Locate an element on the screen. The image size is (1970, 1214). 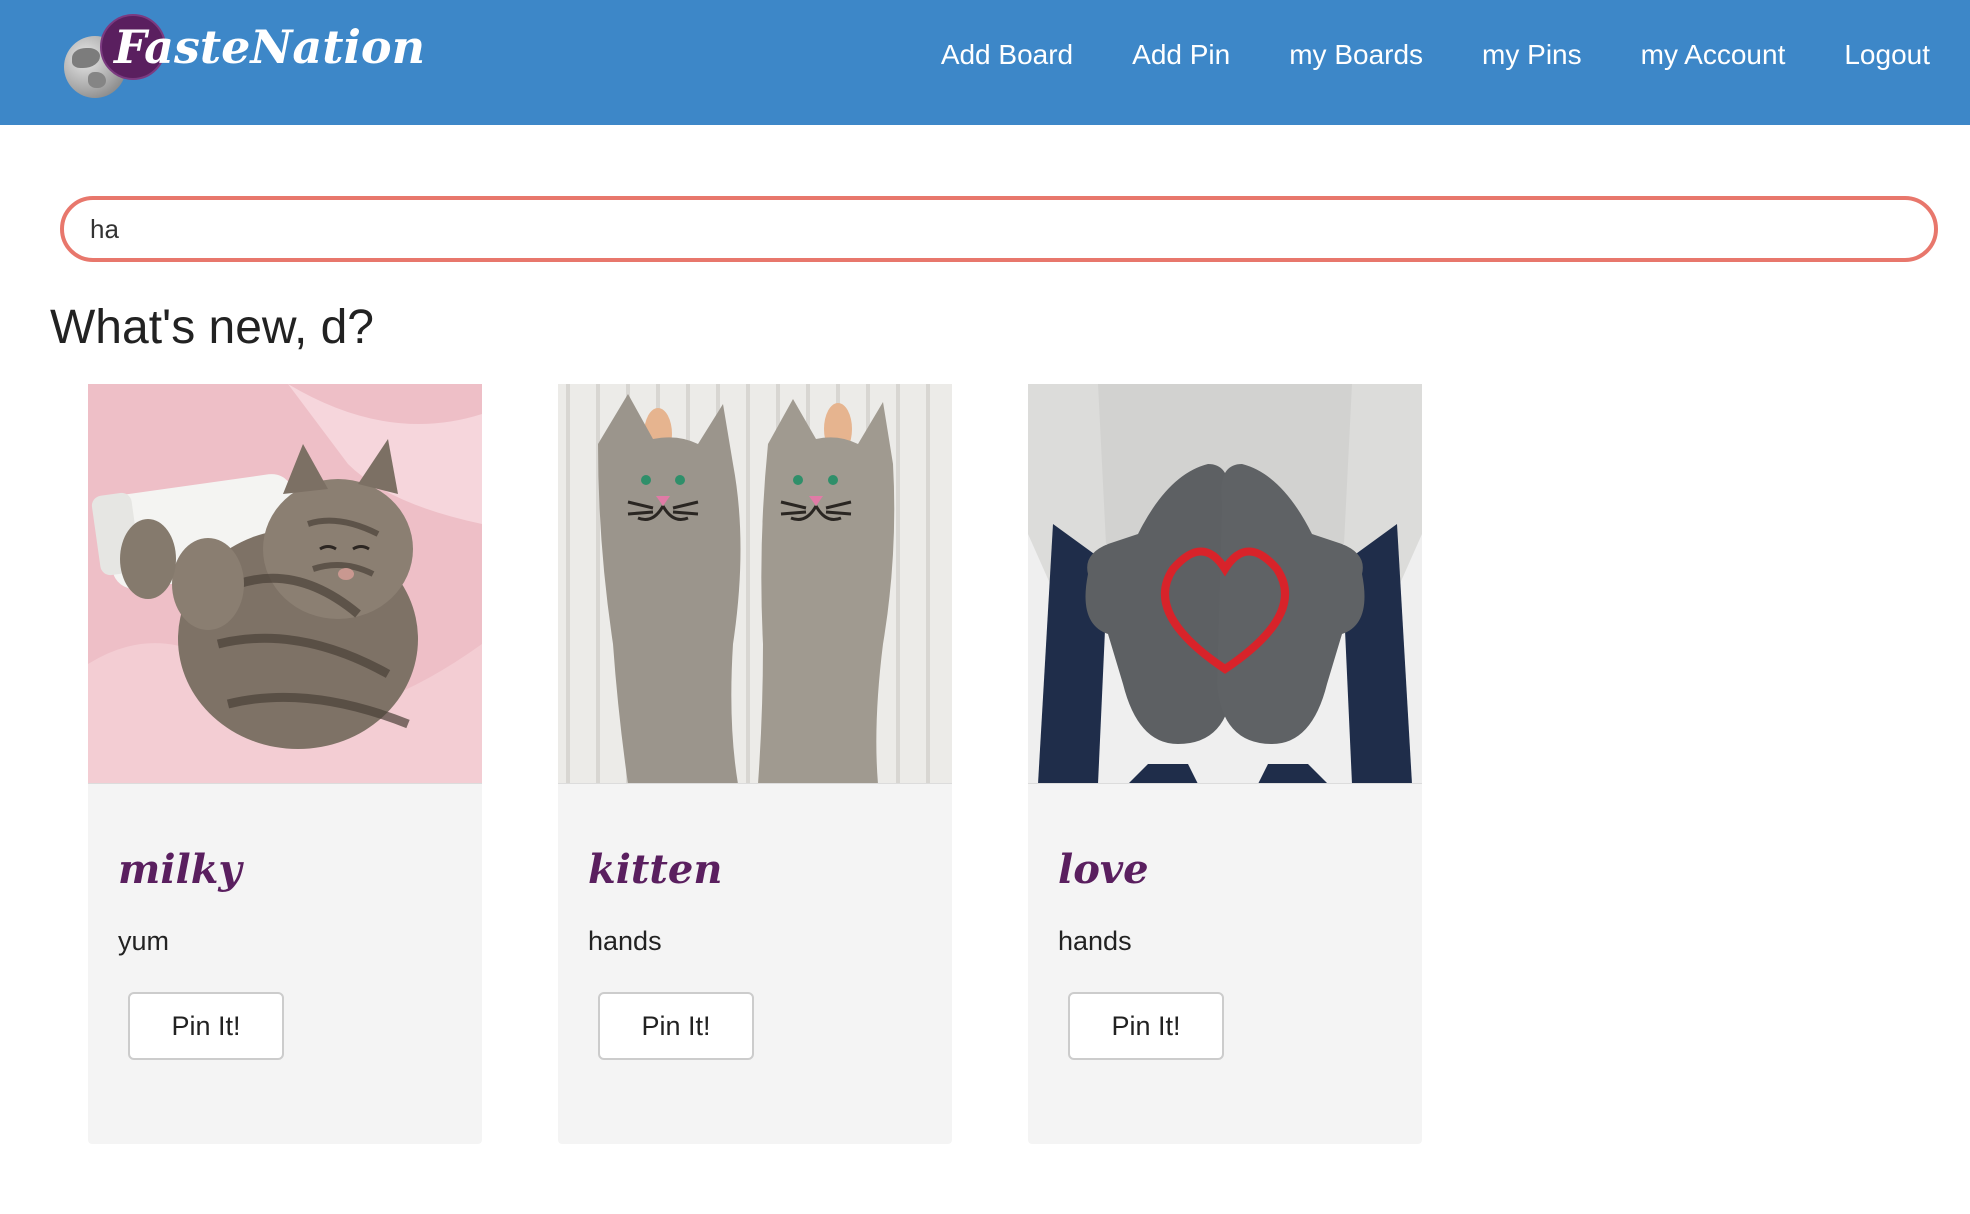
nav-my-account: my Account is located at coordinates (1713, 55).